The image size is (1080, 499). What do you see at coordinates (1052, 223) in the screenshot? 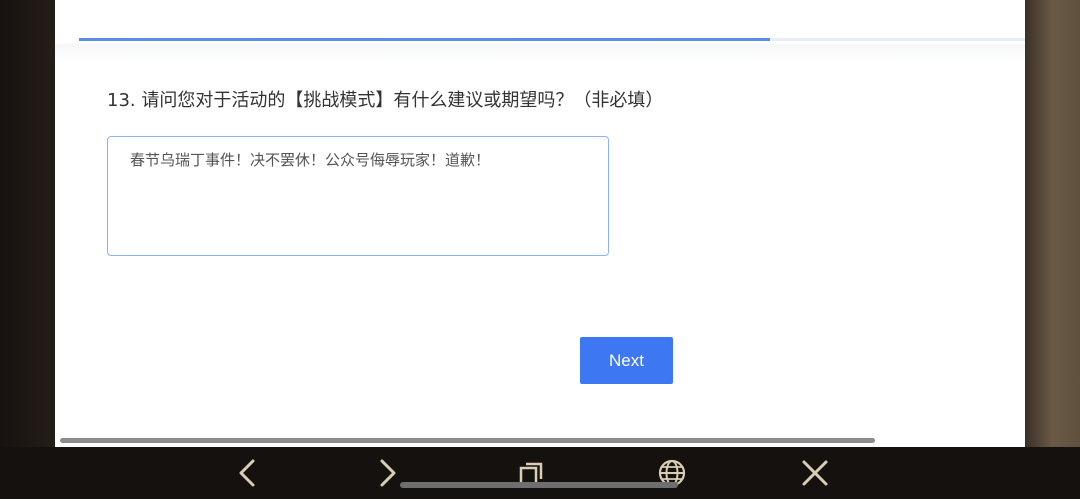
I see `background-right` at bounding box center [1052, 223].